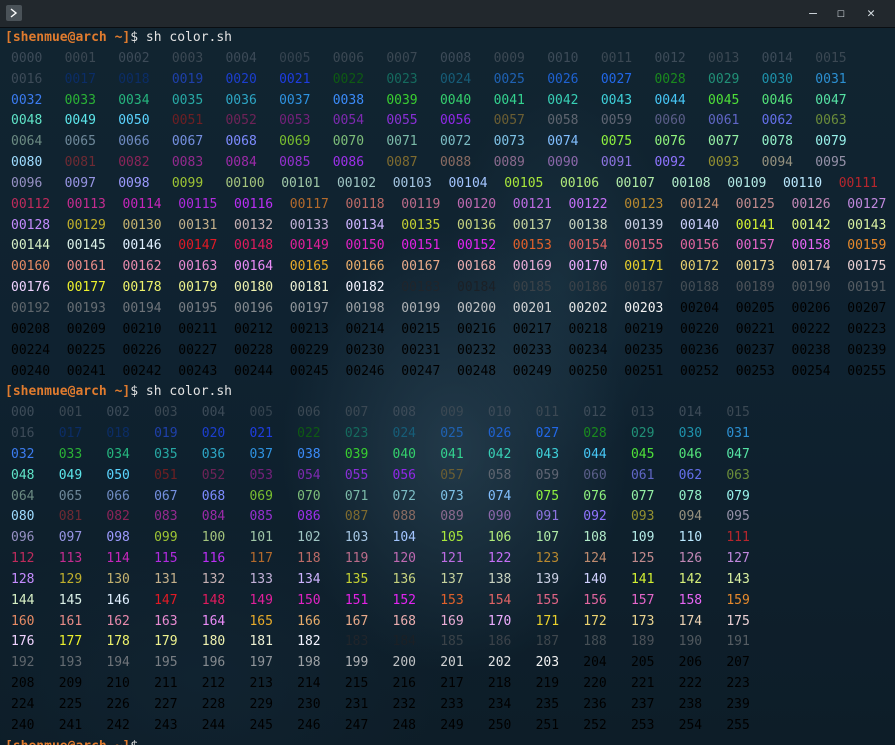 This screenshot has width=895, height=745. I want to click on color-code: 089, so click(452, 517).